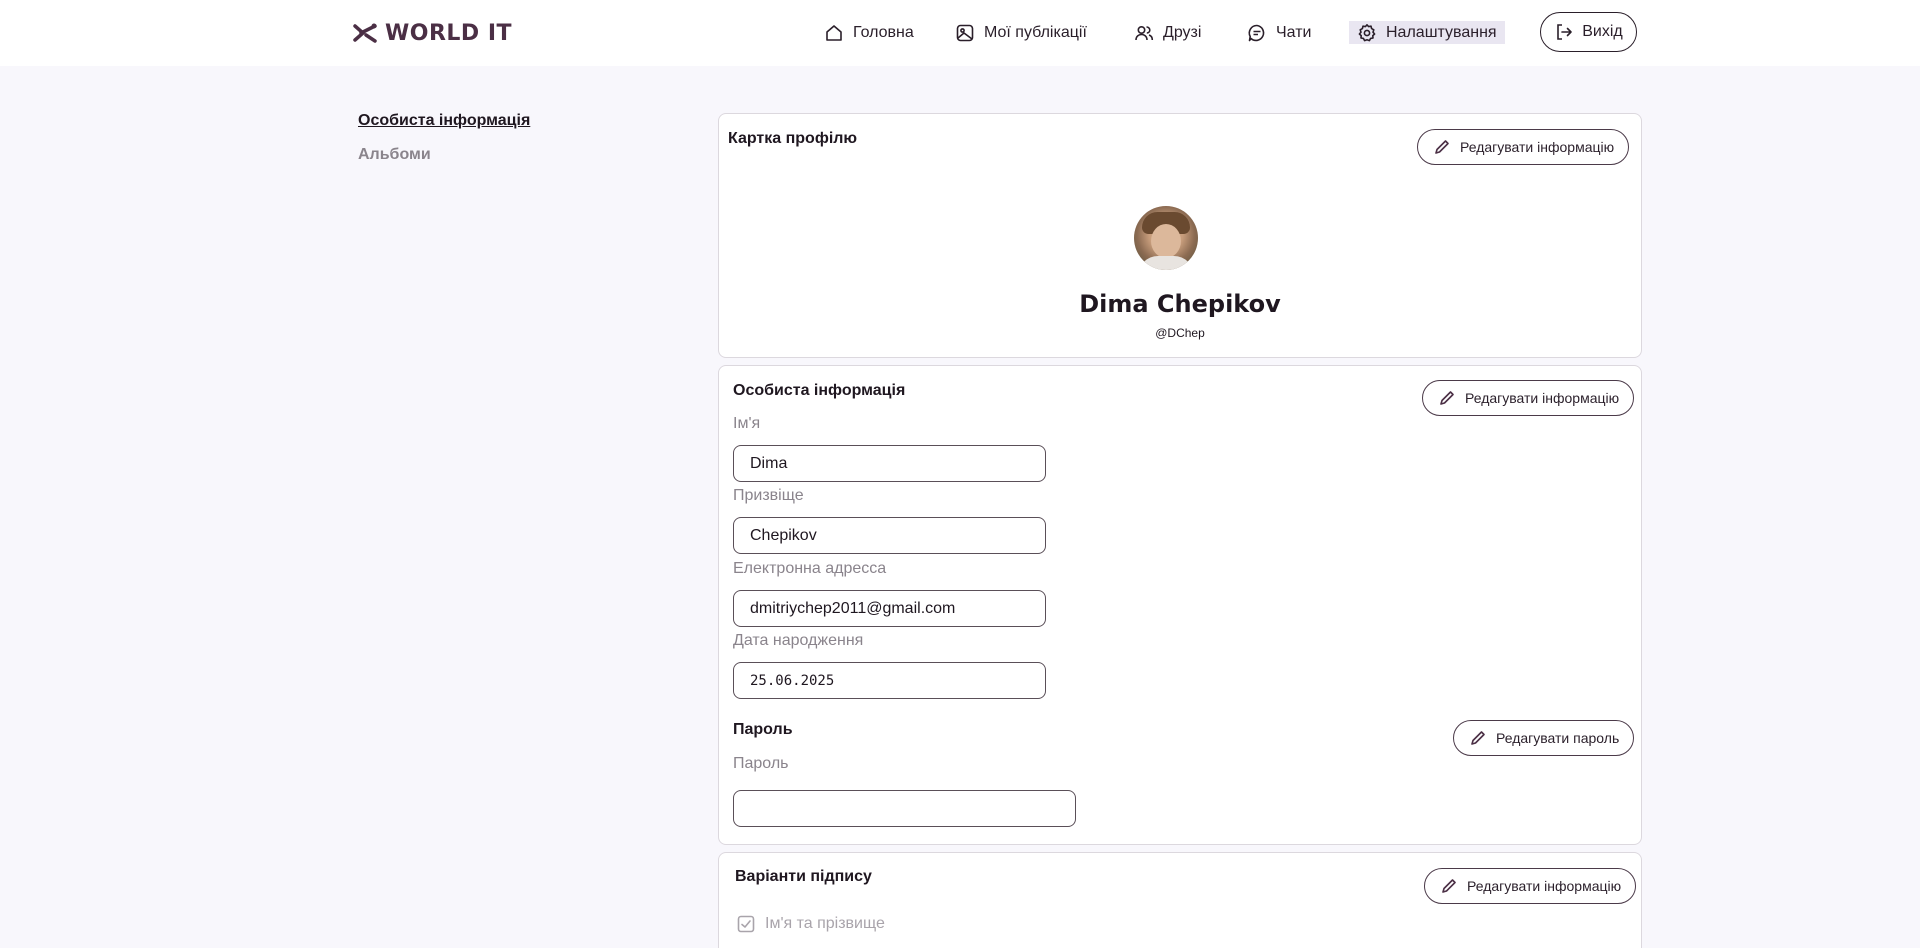 The image size is (1920, 948). Describe the element at coordinates (763, 729) in the screenshot. I see `password-title: Пароль` at that location.